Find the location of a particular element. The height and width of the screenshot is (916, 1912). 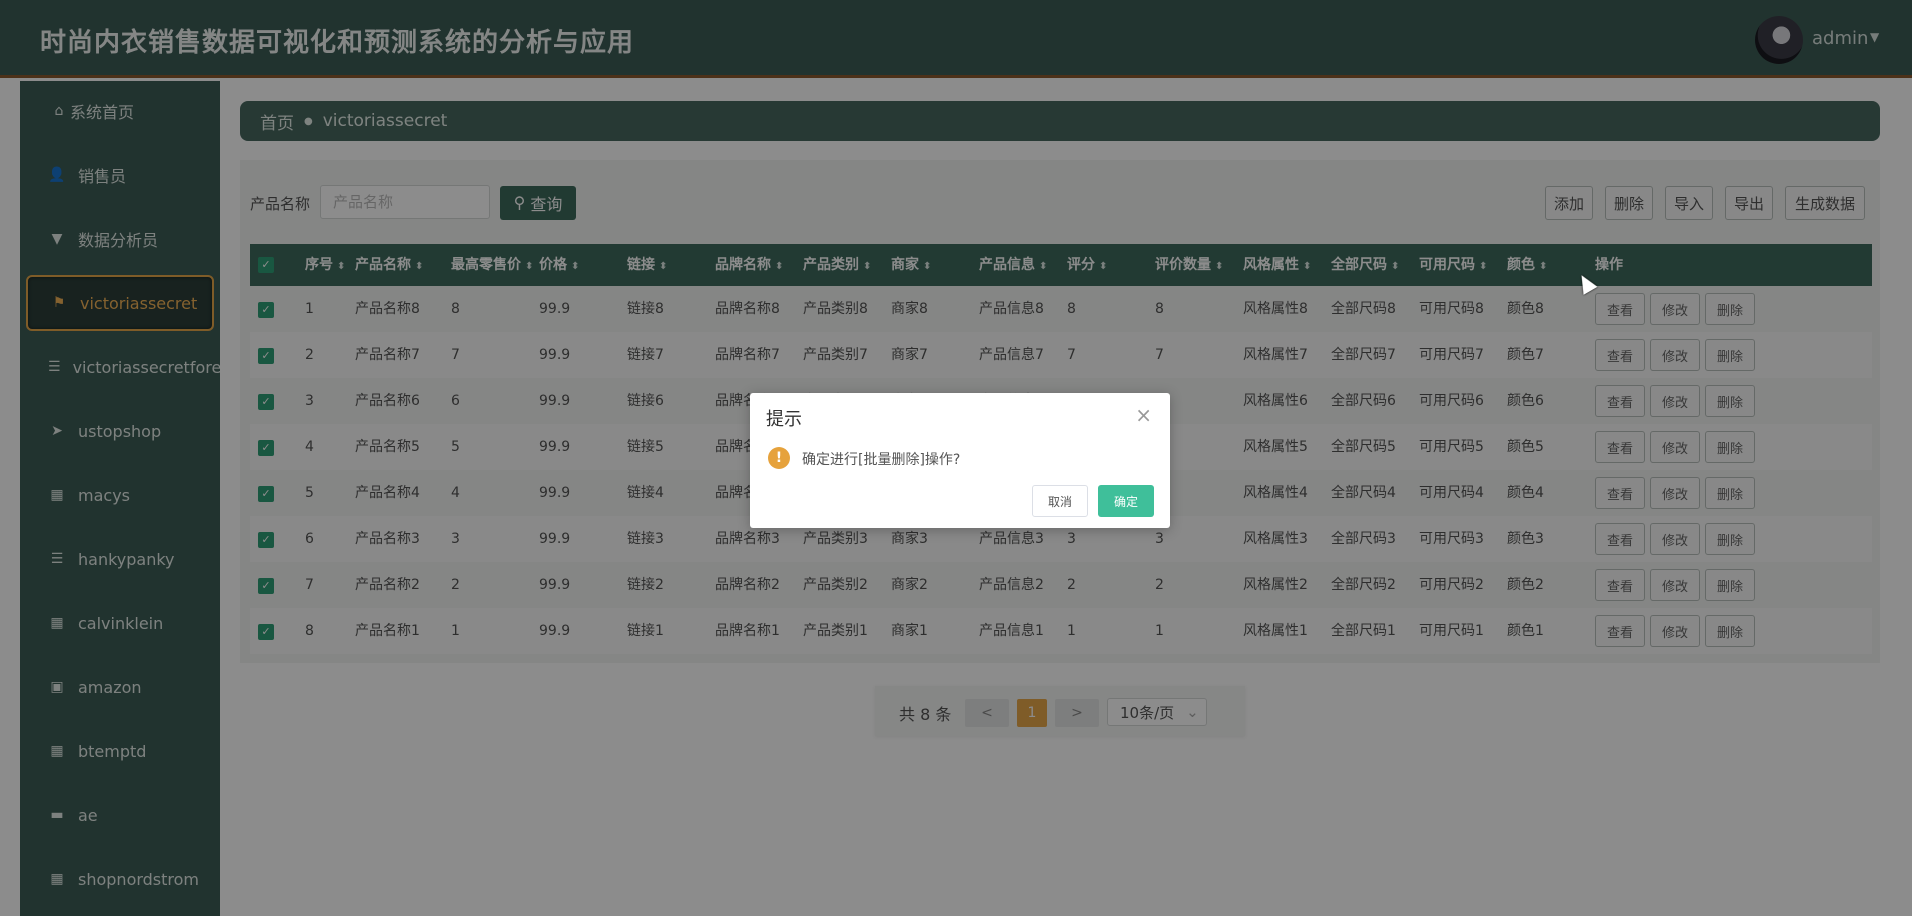

close-icon: × is located at coordinates (1143, 415).